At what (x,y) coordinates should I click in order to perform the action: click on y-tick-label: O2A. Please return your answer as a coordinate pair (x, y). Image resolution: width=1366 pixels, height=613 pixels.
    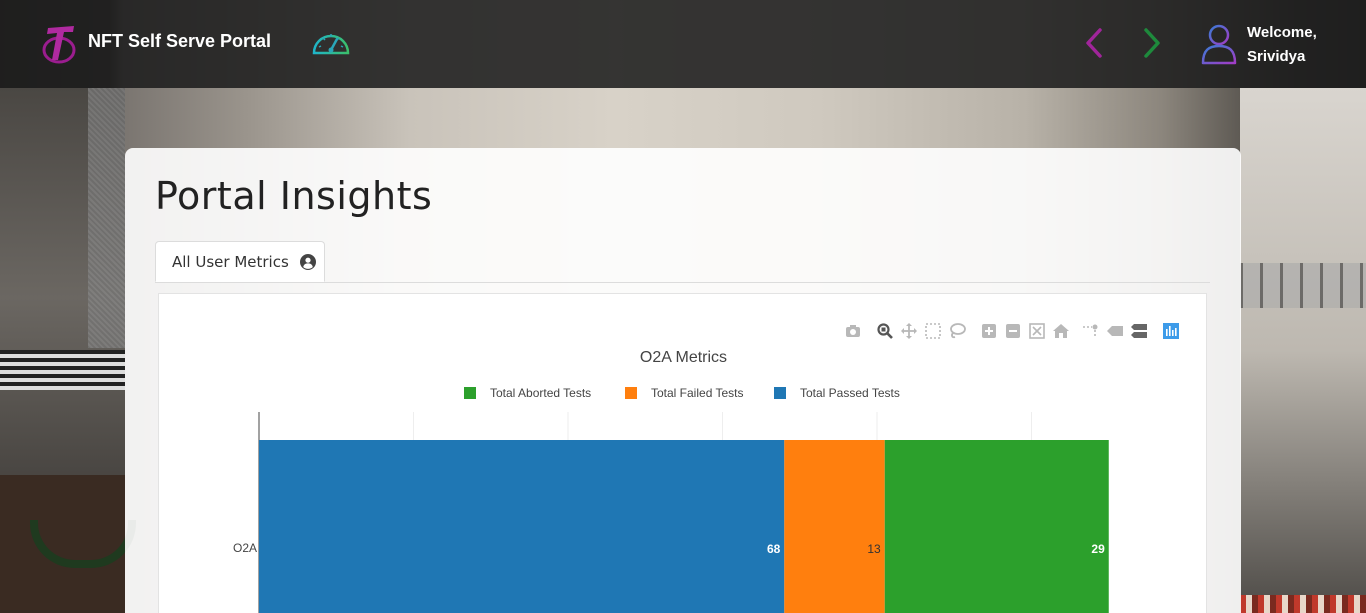
    Looking at the image, I should click on (245, 548).